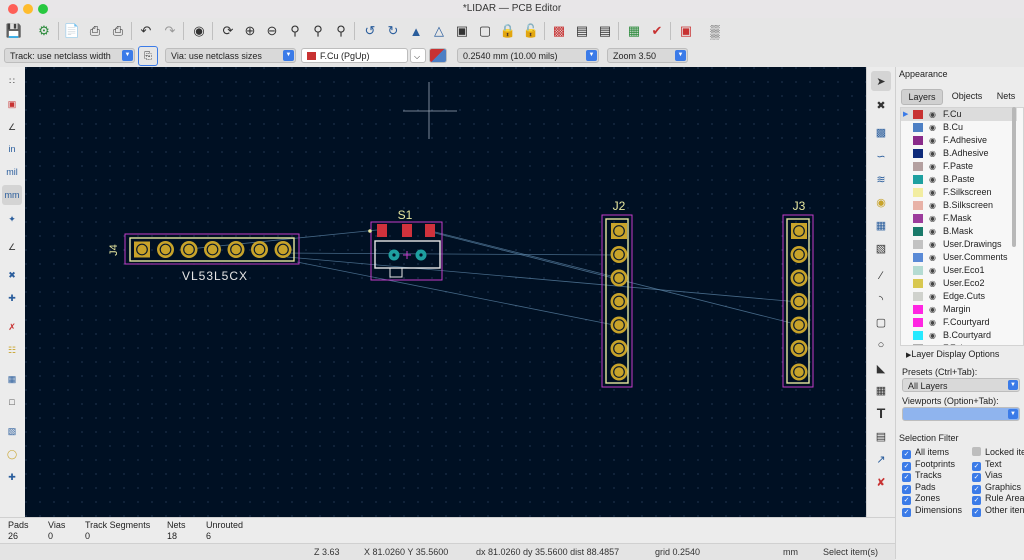 Image resolution: width=1024 pixels, height=560 pixels. What do you see at coordinates (416, 31) in the screenshot?
I see `flip-icon: ▲` at bounding box center [416, 31].